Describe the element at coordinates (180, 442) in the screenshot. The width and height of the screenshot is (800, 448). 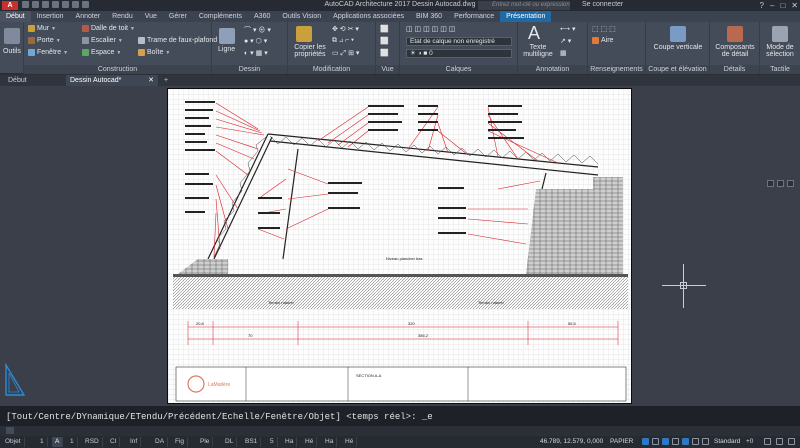
I see `status-tab: Fig` at that location.